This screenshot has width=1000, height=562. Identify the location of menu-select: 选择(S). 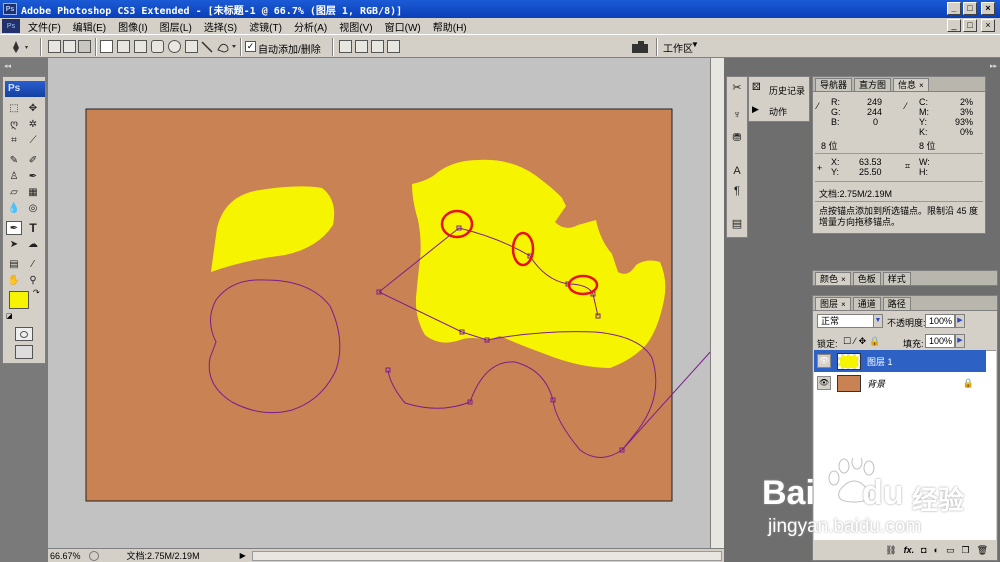
(220, 26).